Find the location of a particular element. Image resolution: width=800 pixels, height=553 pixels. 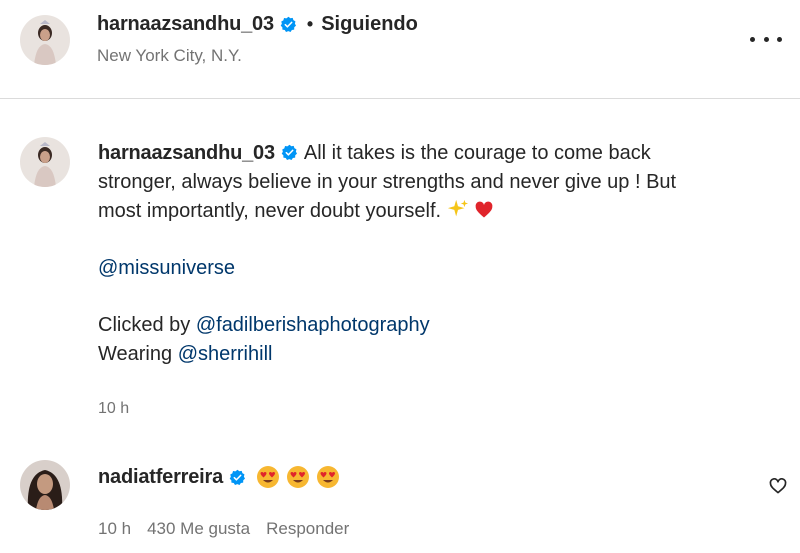

following-button: Siguiendo is located at coordinates (369, 24).